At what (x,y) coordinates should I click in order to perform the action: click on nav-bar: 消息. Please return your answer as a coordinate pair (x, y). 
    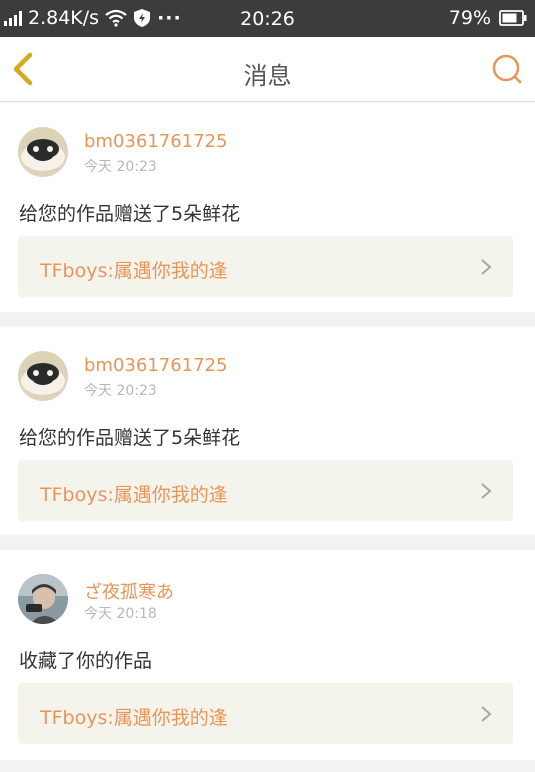
    Looking at the image, I should click on (267, 69).